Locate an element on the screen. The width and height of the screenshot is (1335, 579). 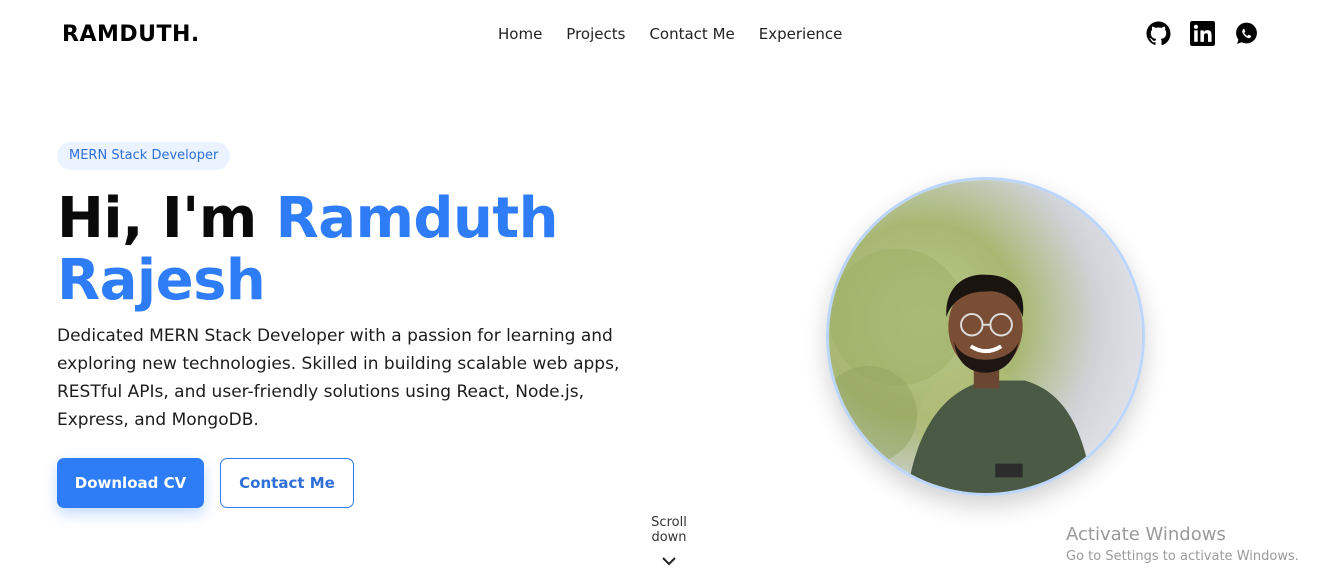
scroll-down-indicator: Scroll down is located at coordinates (669, 541).